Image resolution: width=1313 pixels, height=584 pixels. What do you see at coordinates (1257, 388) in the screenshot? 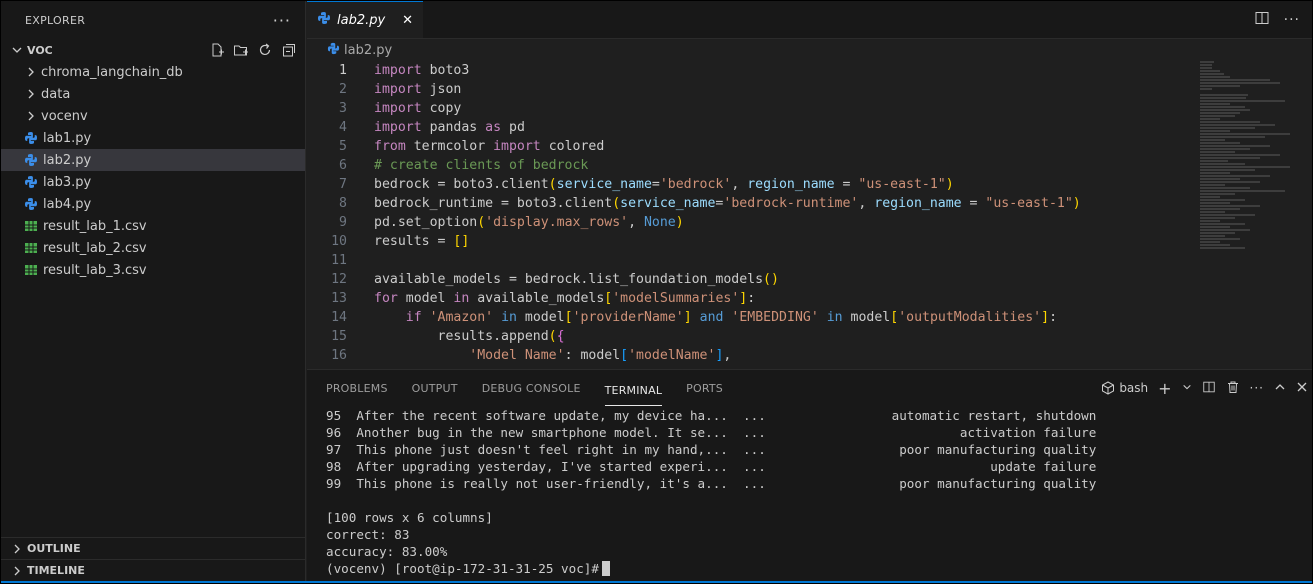
I see `more-icon: ···` at bounding box center [1257, 388].